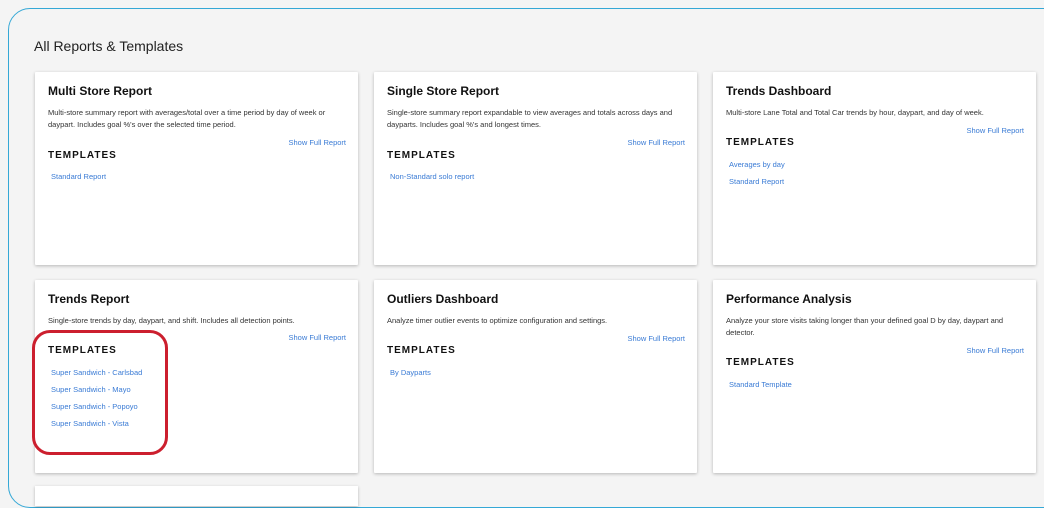 The width and height of the screenshot is (1044, 508). I want to click on report-card-partial, so click(196, 496).